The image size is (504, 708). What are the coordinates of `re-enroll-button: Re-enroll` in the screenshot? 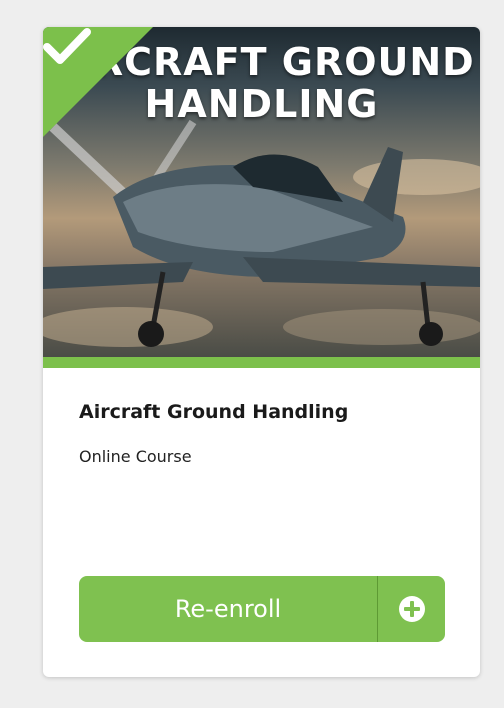 It's located at (228, 609).